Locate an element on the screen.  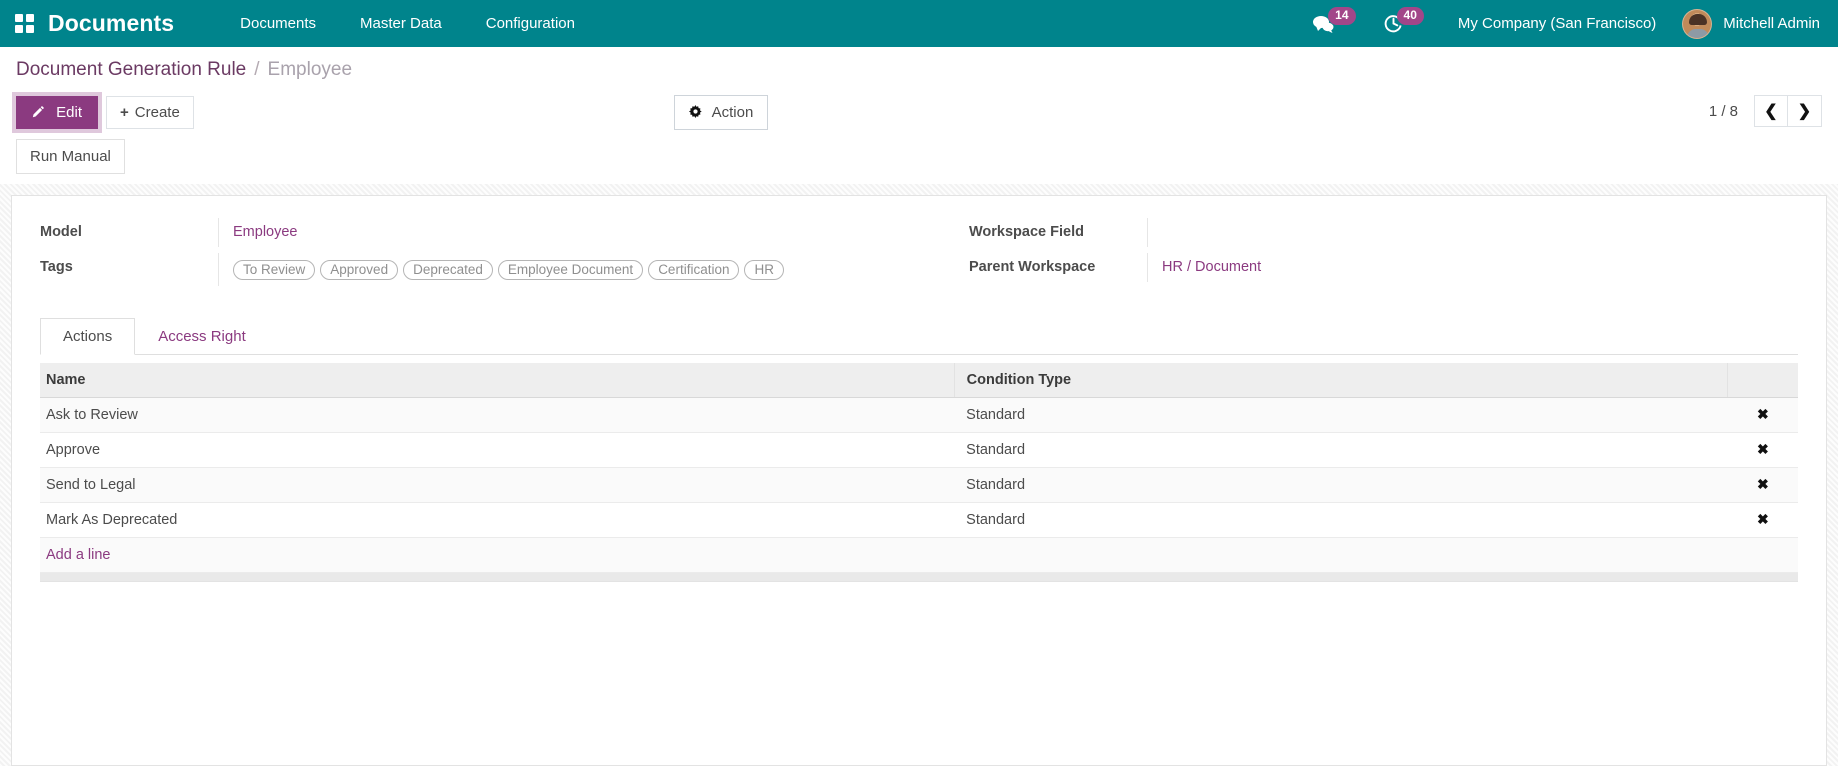
tag-item: HR is located at coordinates (764, 270).